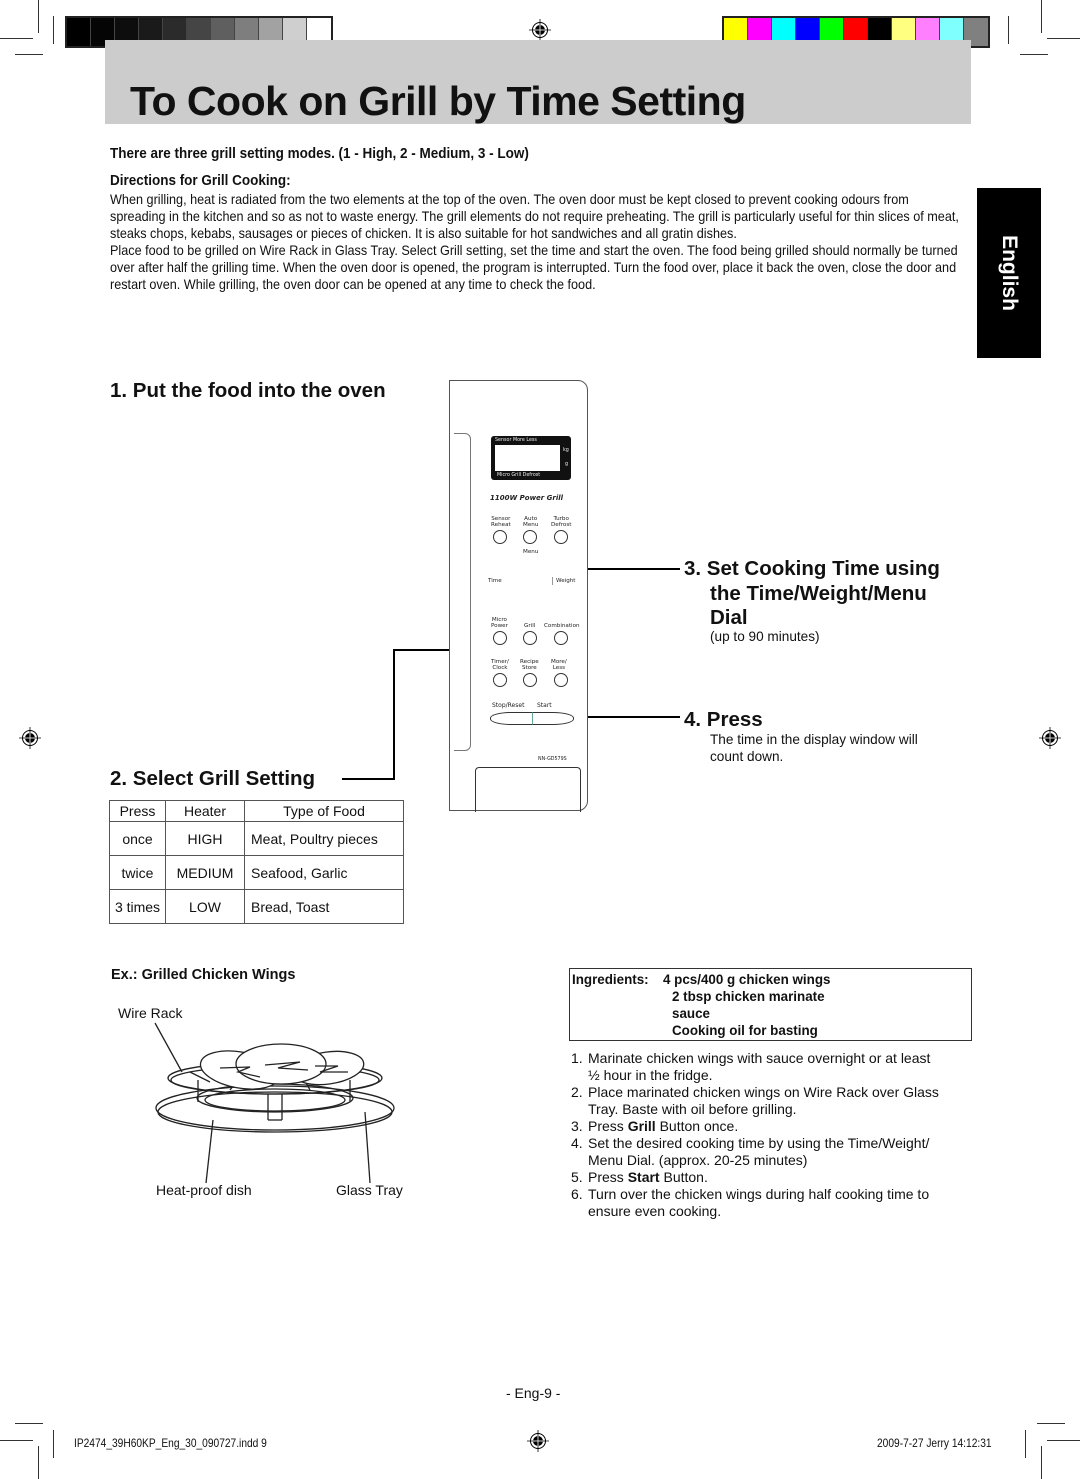  I want to click on stop-reset-button, so click(511, 718).